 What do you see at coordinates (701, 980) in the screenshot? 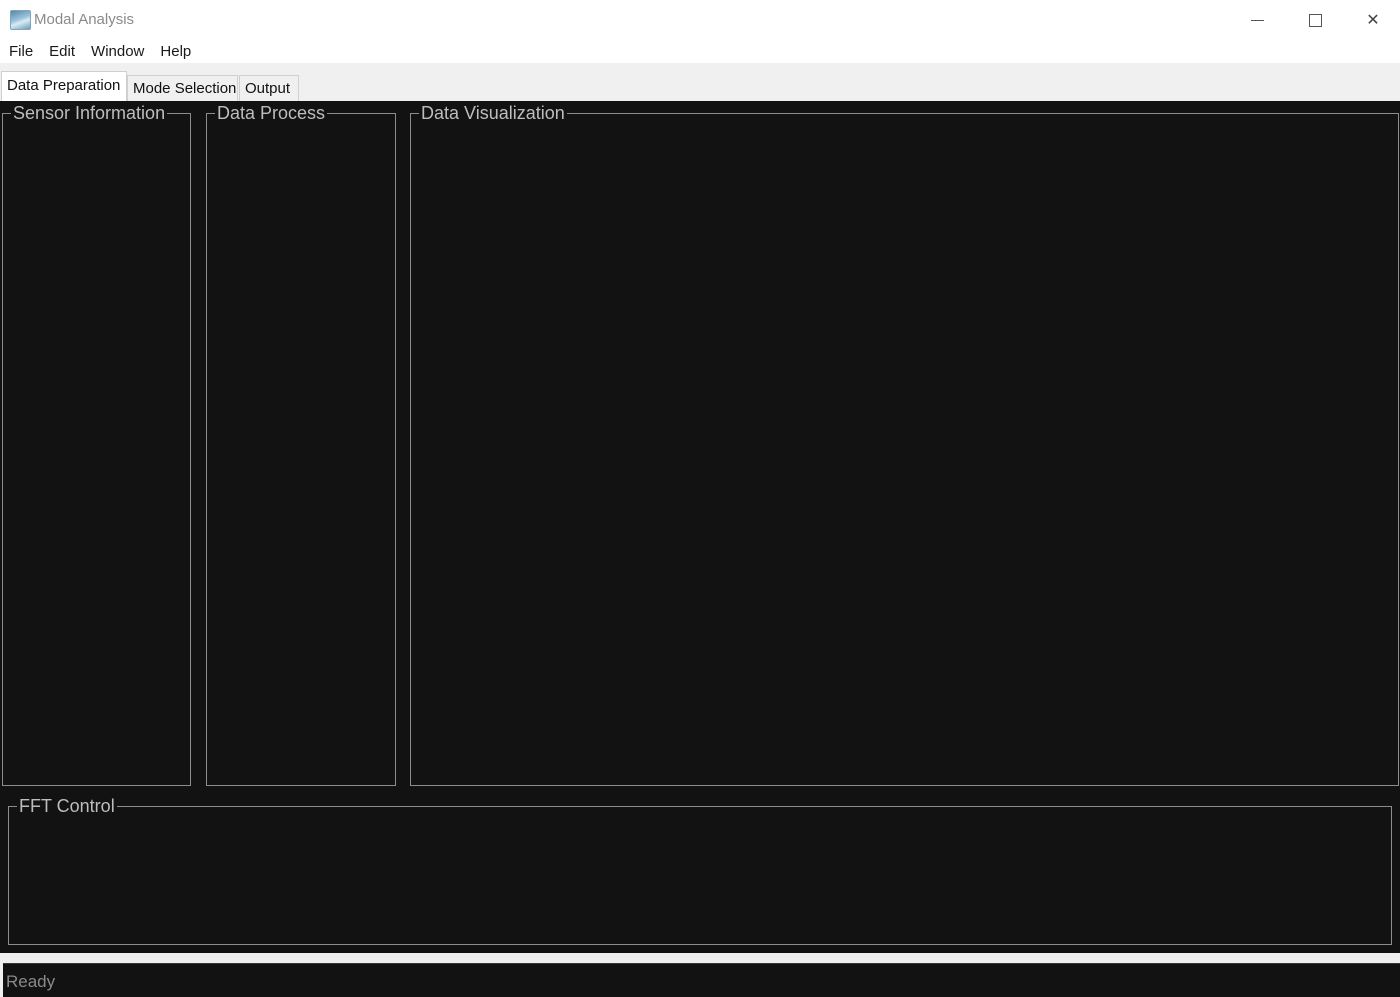
I see `status-bar: Ready` at bounding box center [701, 980].